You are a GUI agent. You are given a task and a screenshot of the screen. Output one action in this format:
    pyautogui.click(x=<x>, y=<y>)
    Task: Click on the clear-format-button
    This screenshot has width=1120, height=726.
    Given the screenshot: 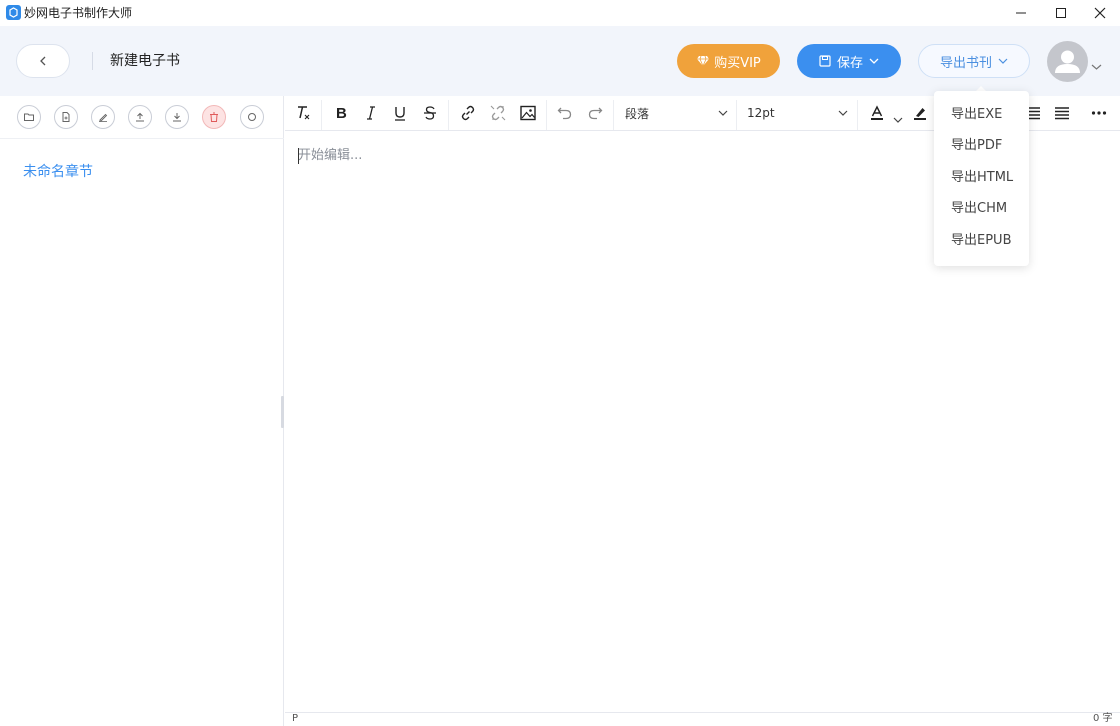 What is the action you would take?
    pyautogui.click(x=303, y=113)
    